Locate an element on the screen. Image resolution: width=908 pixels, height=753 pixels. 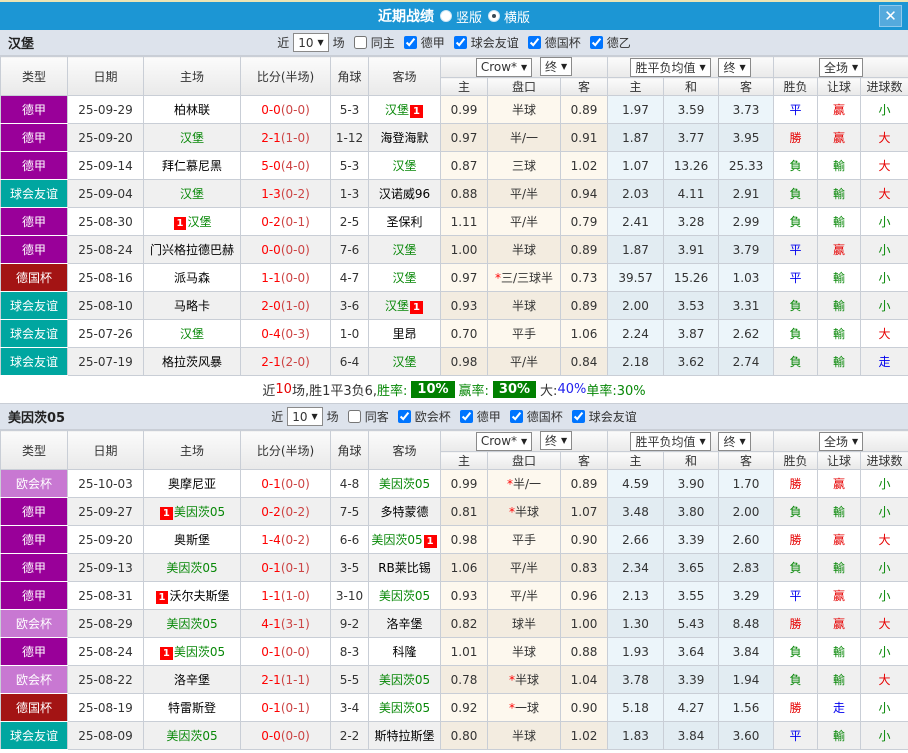
goals-result: 小 is located at coordinates (884, 595).